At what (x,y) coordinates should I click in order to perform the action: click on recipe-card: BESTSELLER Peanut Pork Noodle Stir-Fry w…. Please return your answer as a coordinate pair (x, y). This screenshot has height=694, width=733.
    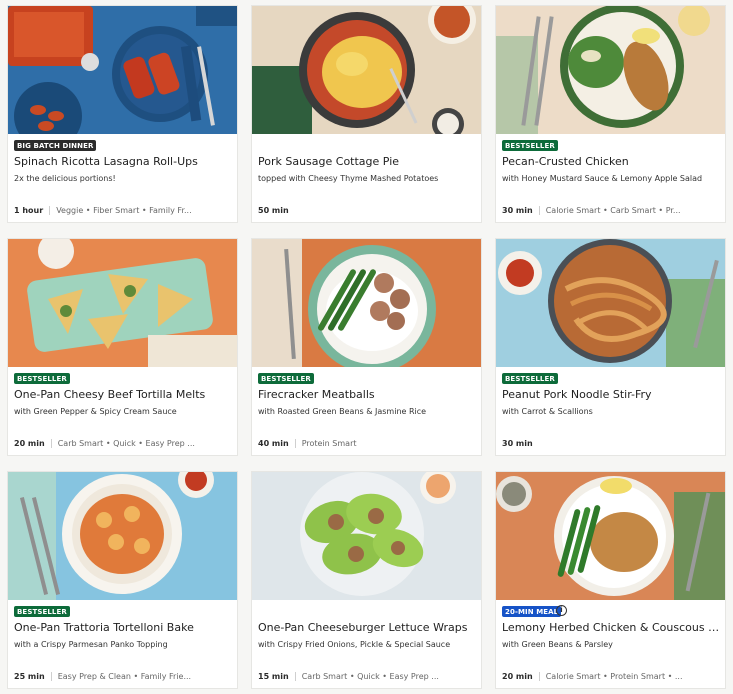
    Looking at the image, I should click on (610, 347).